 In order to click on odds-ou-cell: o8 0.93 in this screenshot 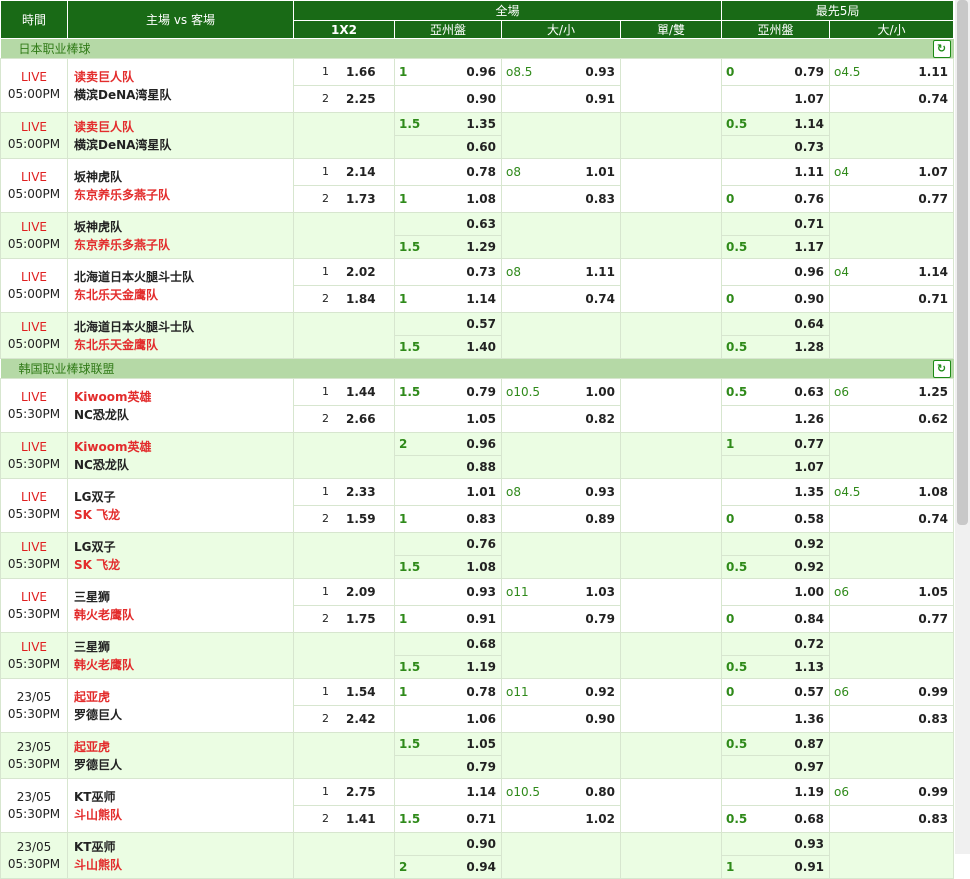, I will do `click(561, 492)`.